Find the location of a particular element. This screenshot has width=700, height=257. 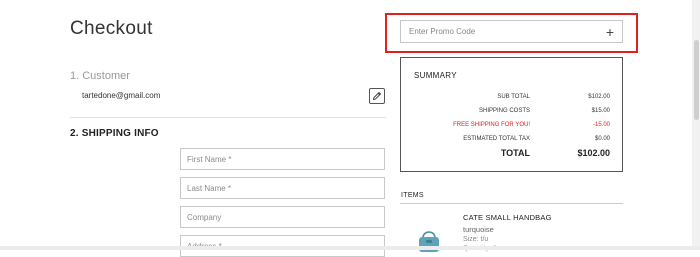

item-name: CATE SMALL HANDBAG is located at coordinates (507, 217).